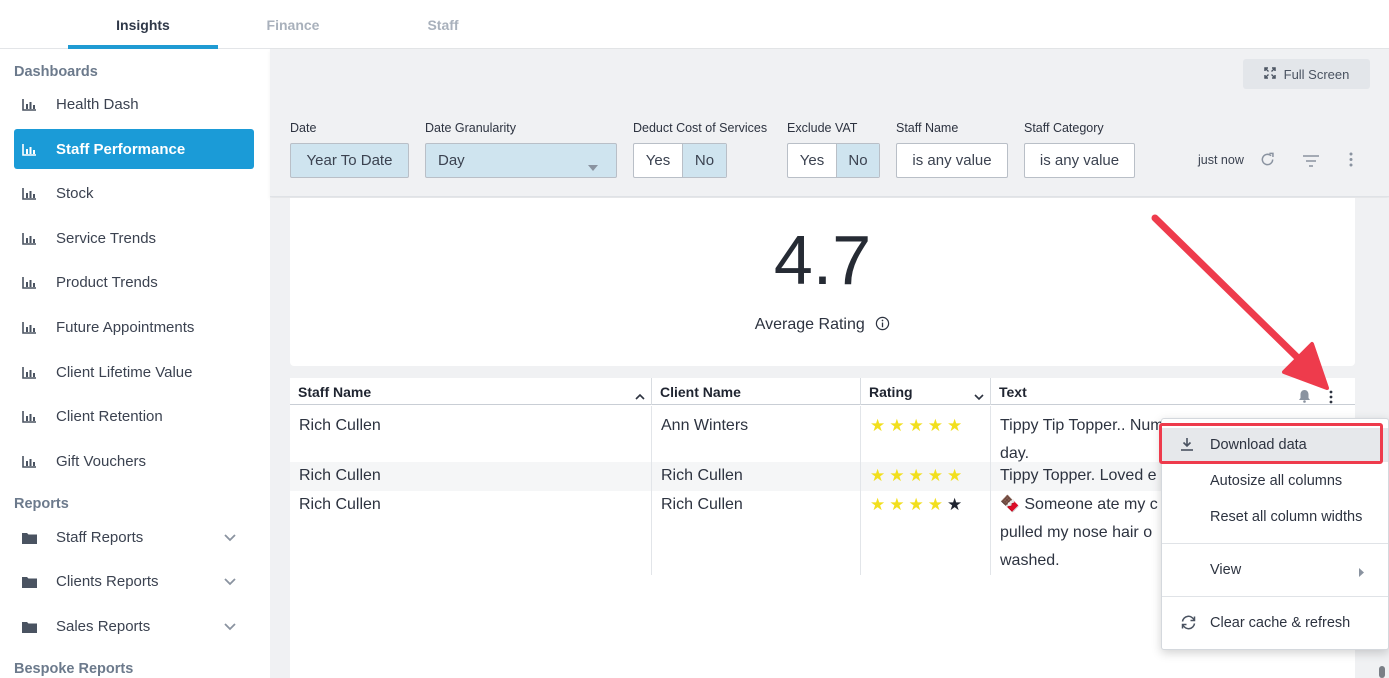 This screenshot has height=678, width=1389. I want to click on bespoke-reports-heading: Bespoke Reports, so click(74, 669).